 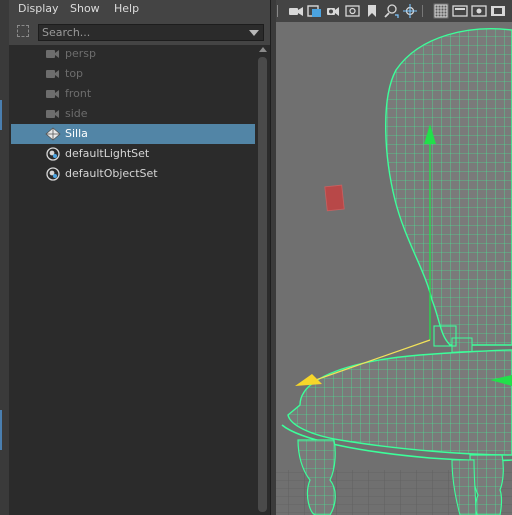 I want to click on camera-attributes-icon, so click(x=315, y=11).